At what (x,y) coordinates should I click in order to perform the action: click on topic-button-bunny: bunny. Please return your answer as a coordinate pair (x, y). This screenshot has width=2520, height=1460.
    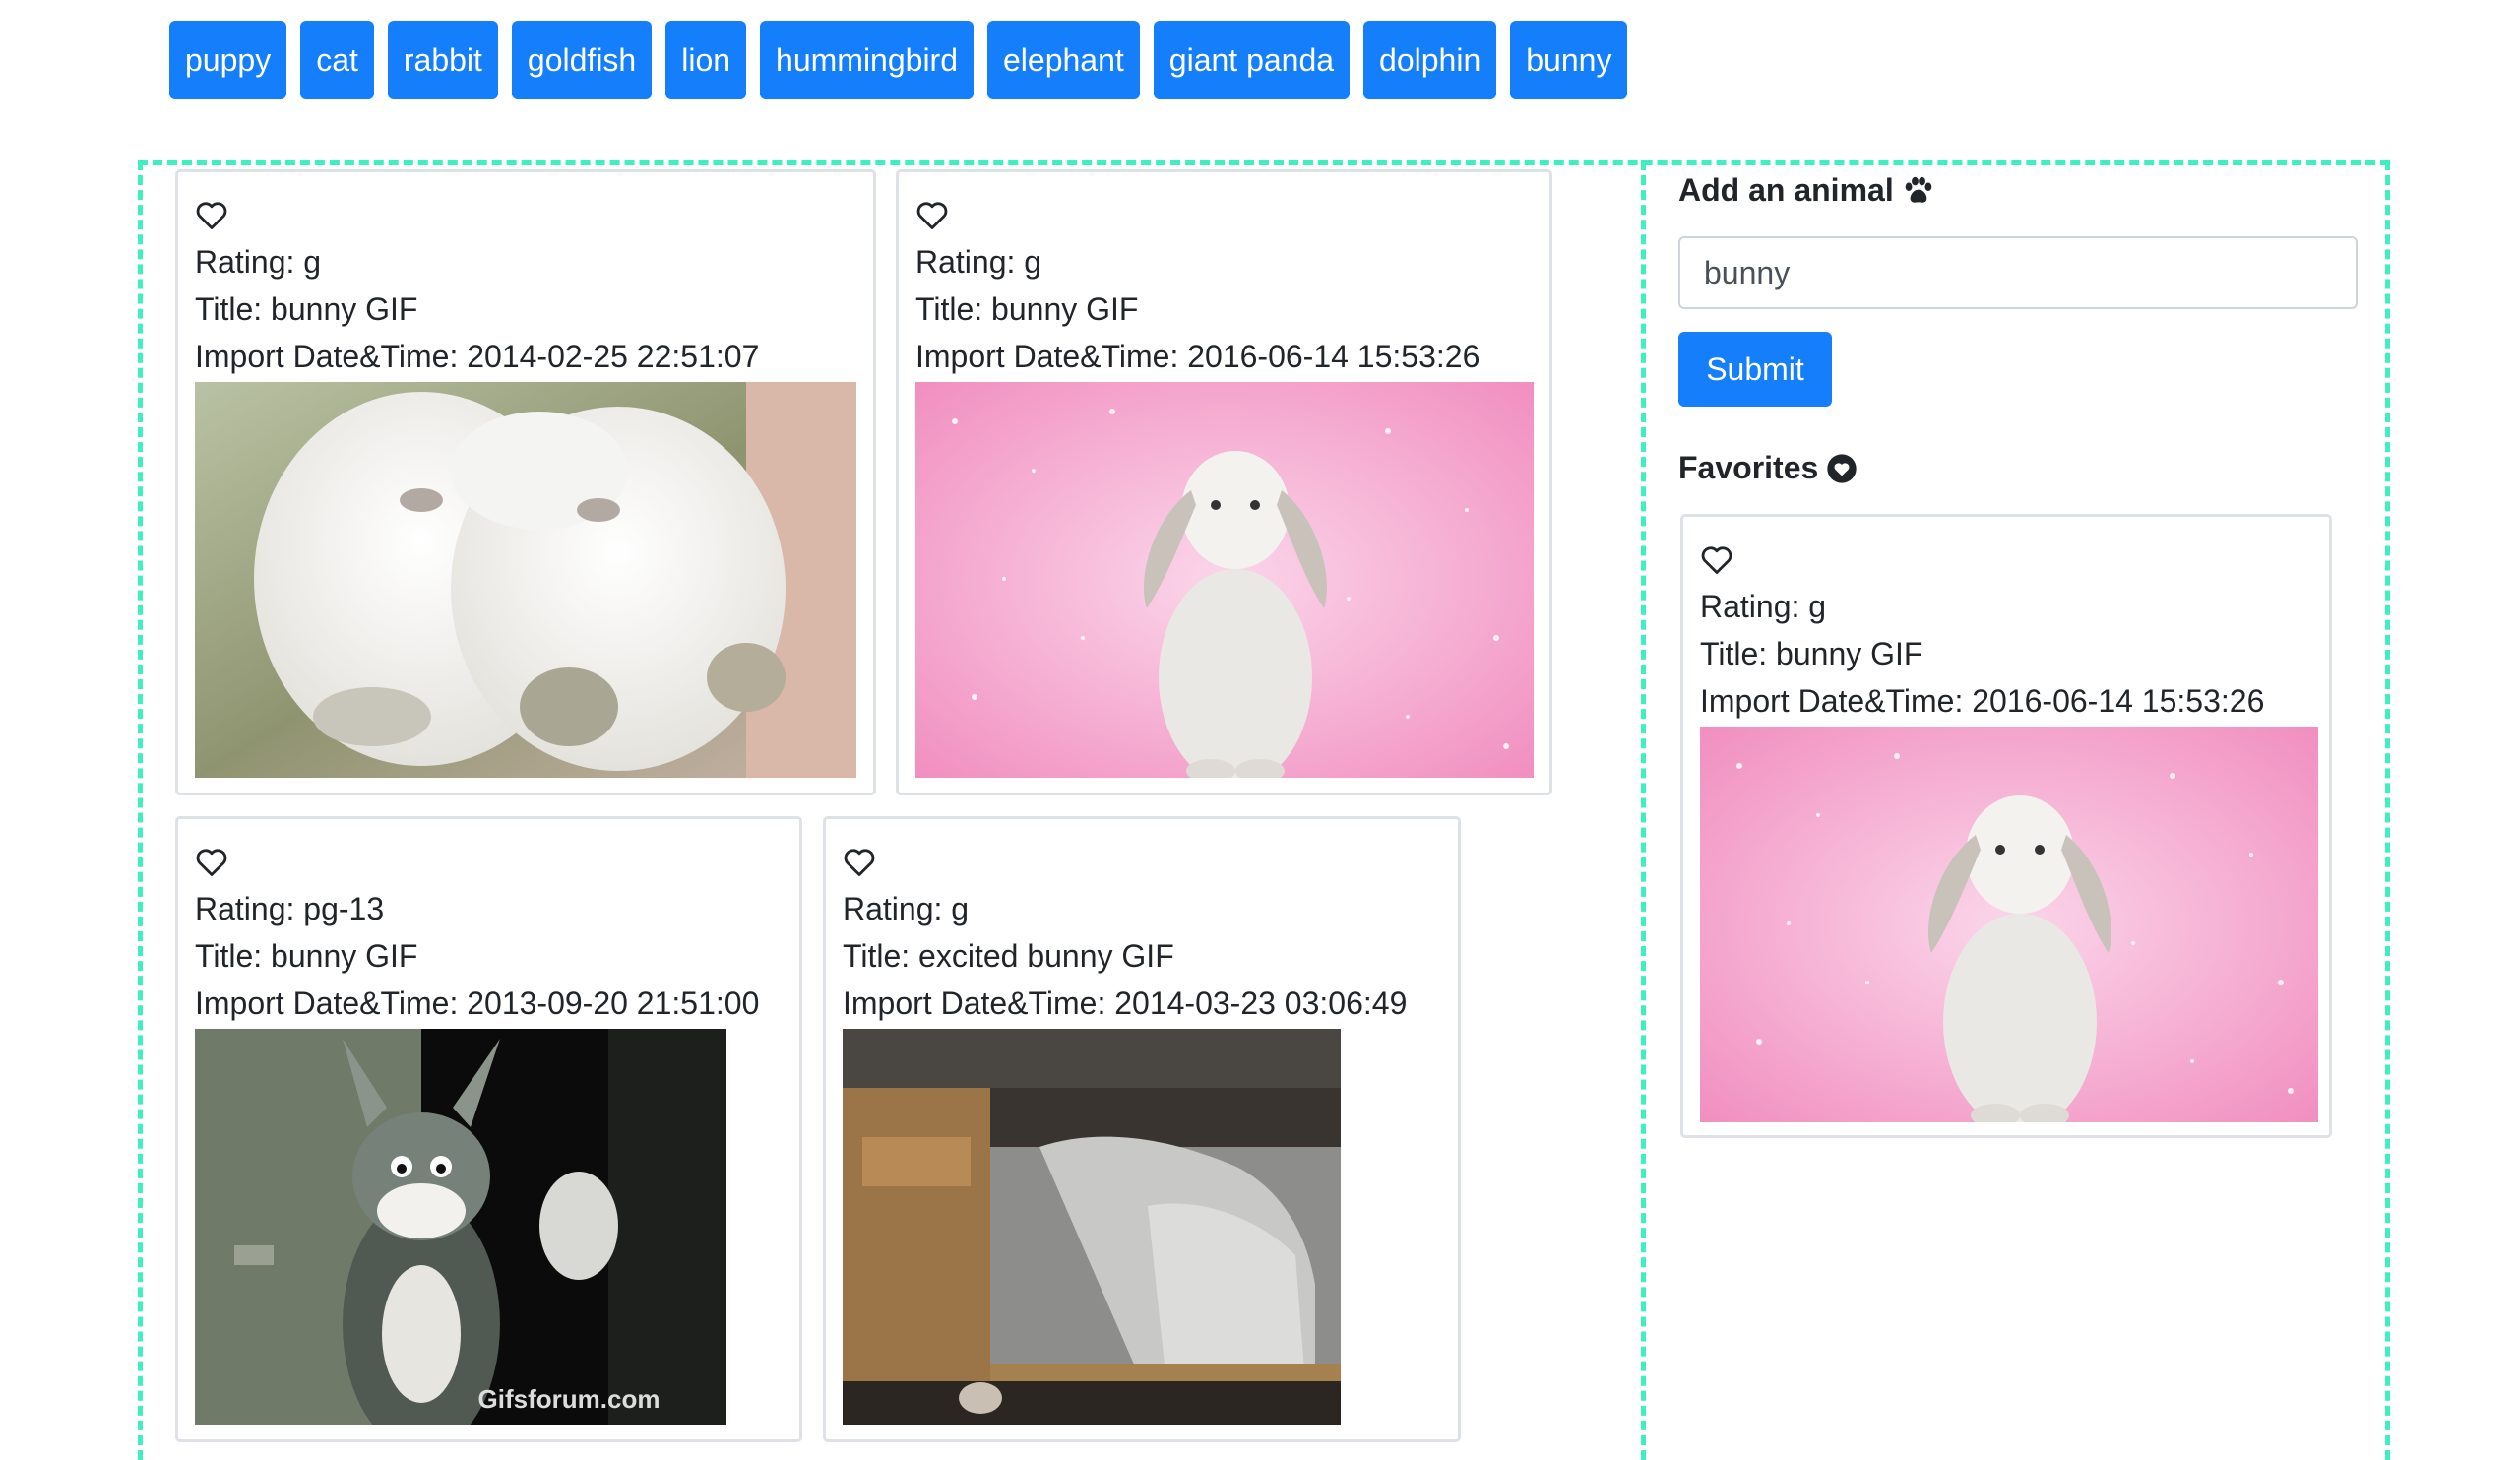
    Looking at the image, I should click on (1569, 60).